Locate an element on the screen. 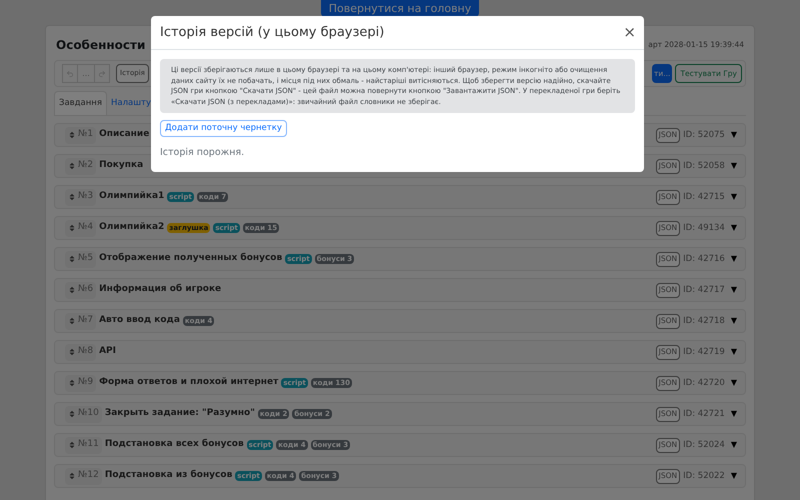 The height and width of the screenshot is (500, 800). task-title: Закрыть задание: "Разумно" is located at coordinates (179, 413).